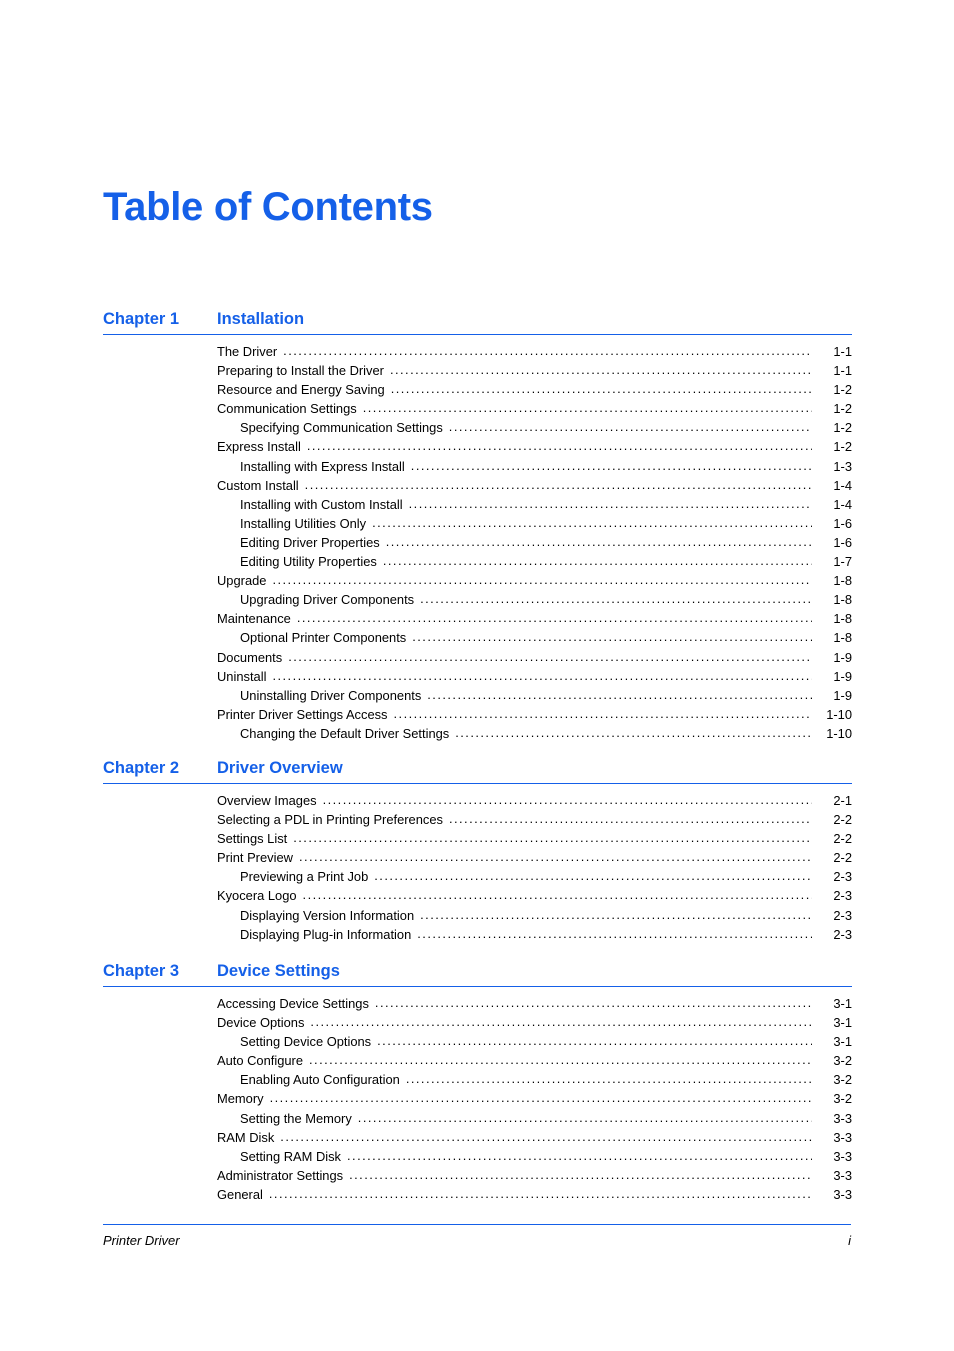  Describe the element at coordinates (327, 915) in the screenshot. I see `toc-entry-label: Displaying Version Information` at that location.